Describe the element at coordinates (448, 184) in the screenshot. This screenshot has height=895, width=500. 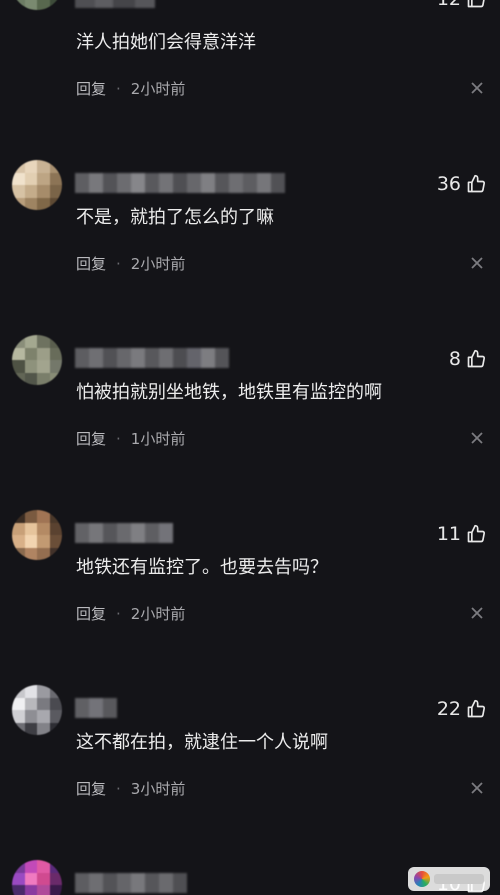
I see `like-count: 36` at that location.